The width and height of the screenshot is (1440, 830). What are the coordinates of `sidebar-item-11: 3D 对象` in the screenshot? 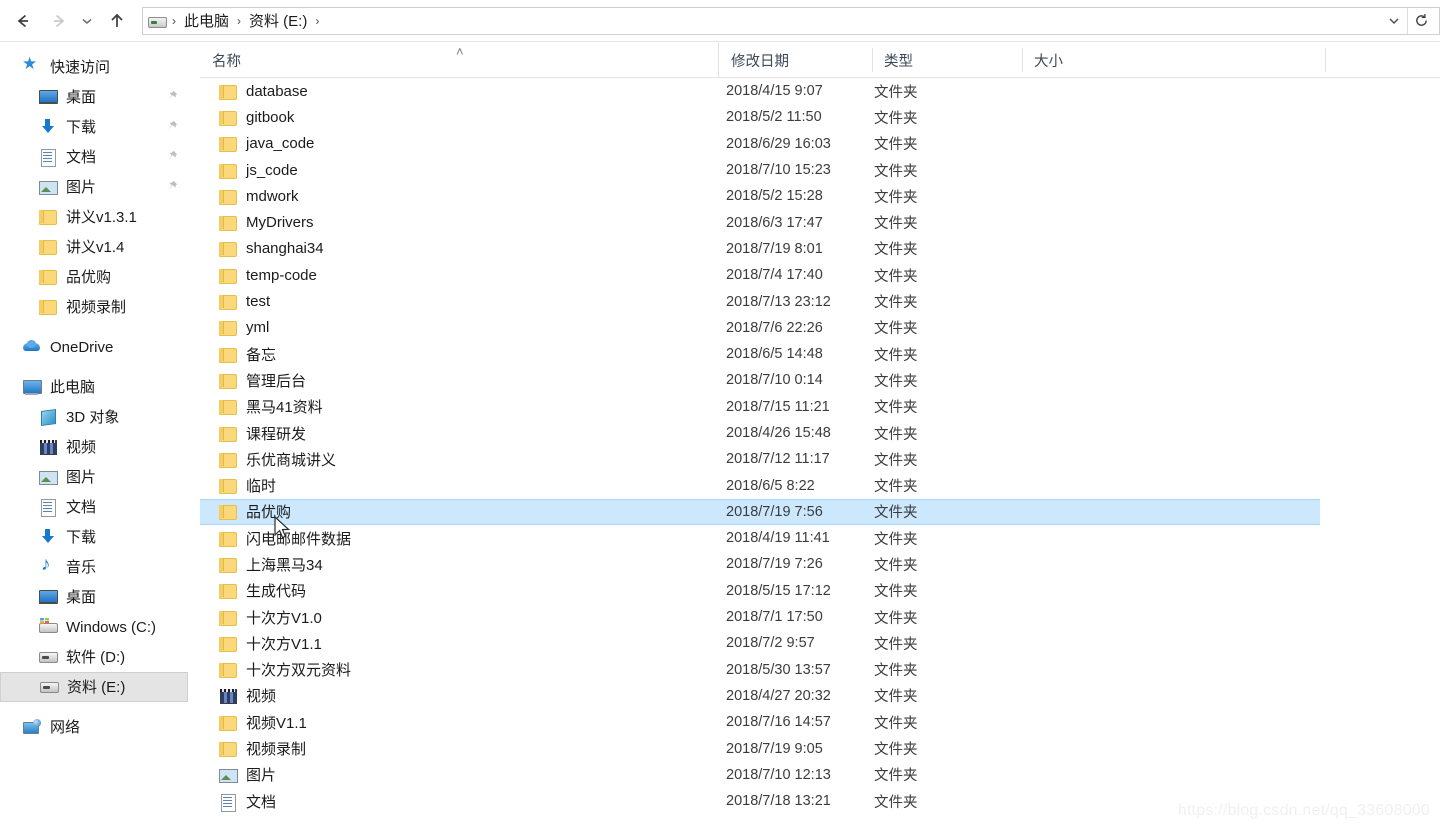 It's located at (100, 417).